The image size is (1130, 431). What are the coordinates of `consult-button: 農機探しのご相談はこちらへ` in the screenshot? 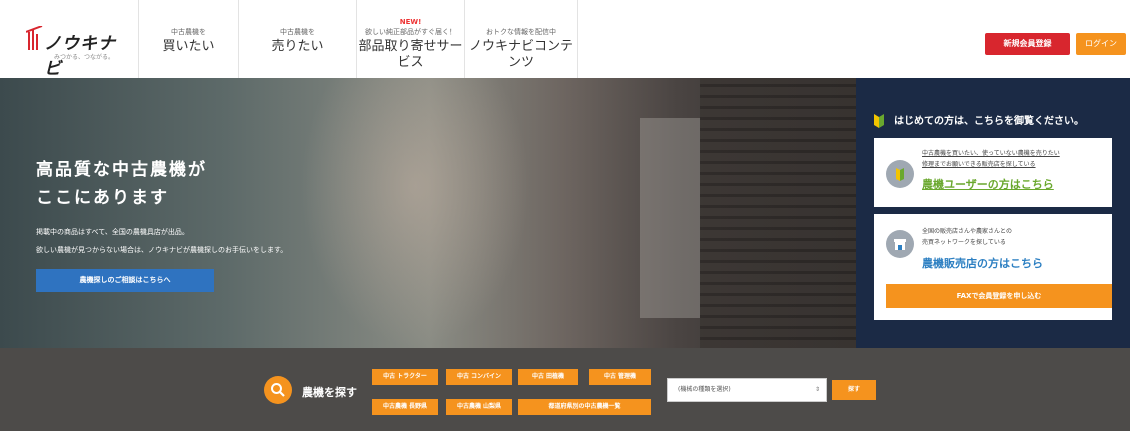 It's located at (125, 280).